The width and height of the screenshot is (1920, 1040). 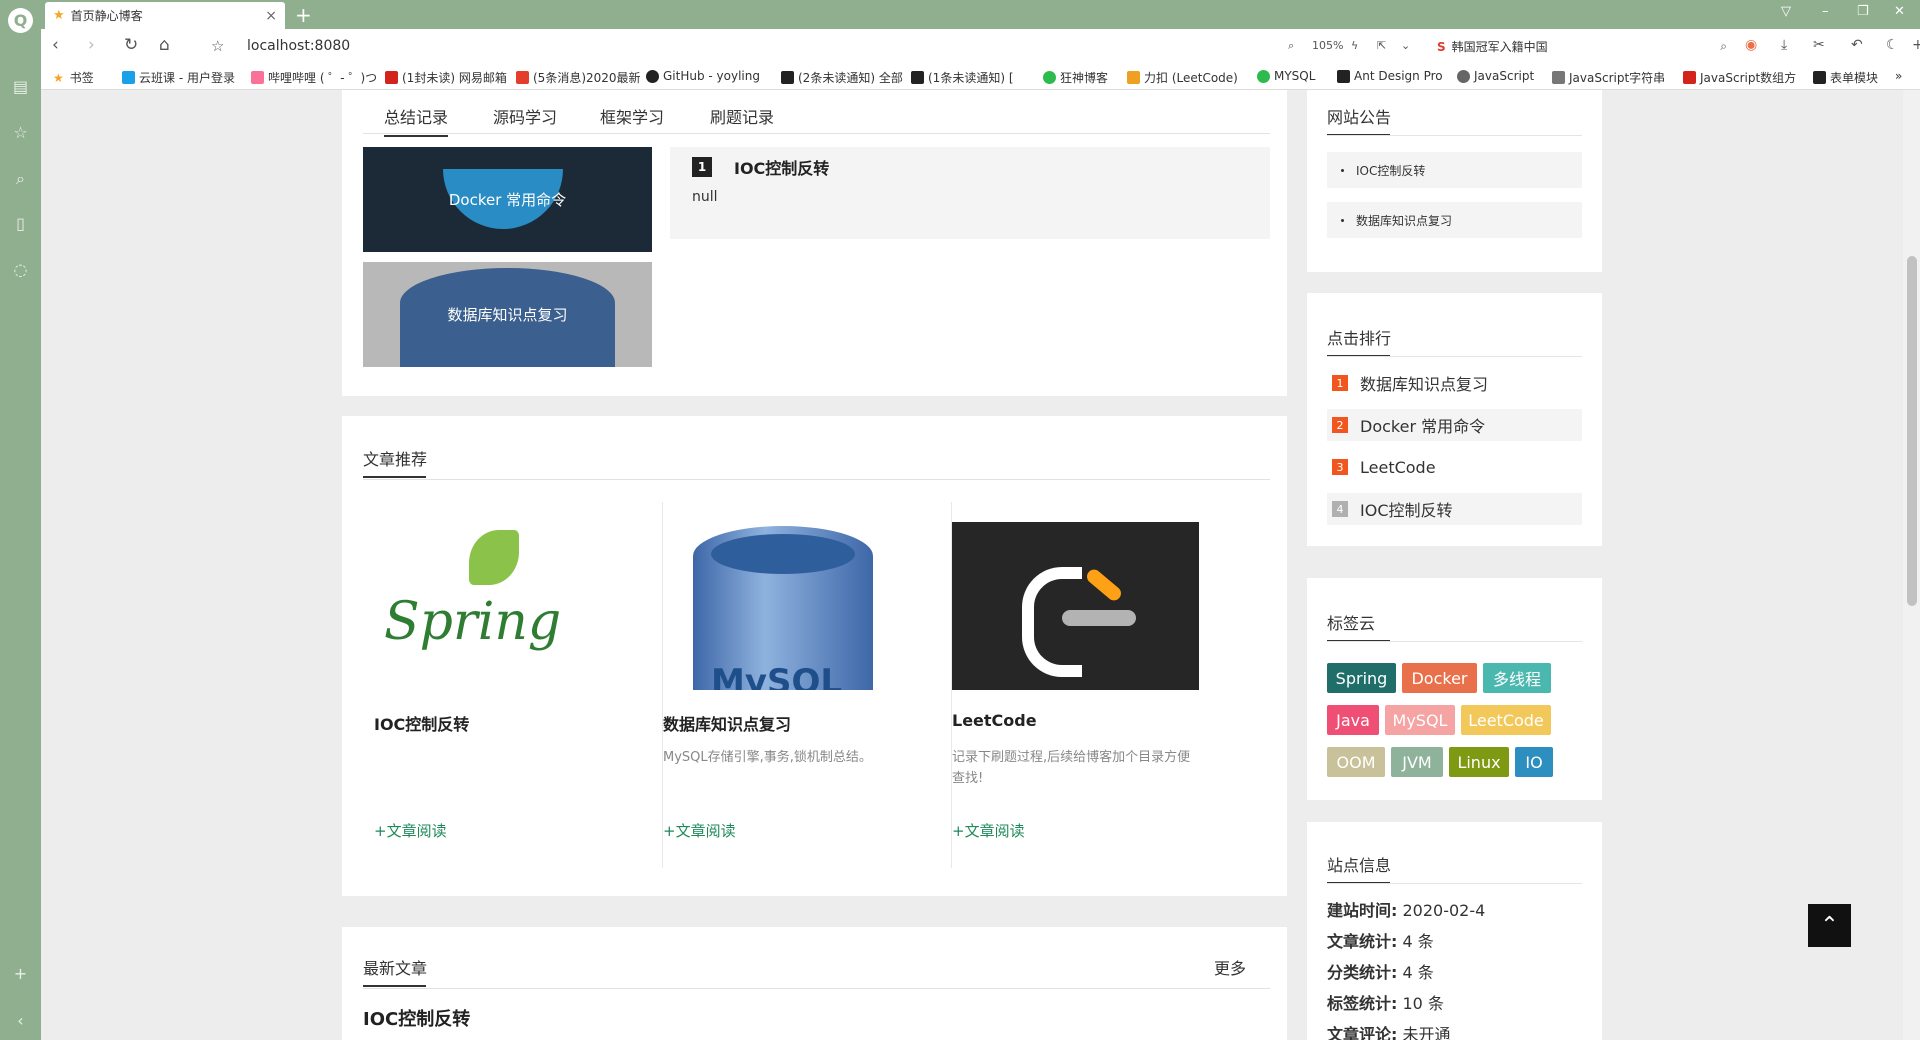 I want to click on zoom-level: 105%, so click(x=1327, y=45).